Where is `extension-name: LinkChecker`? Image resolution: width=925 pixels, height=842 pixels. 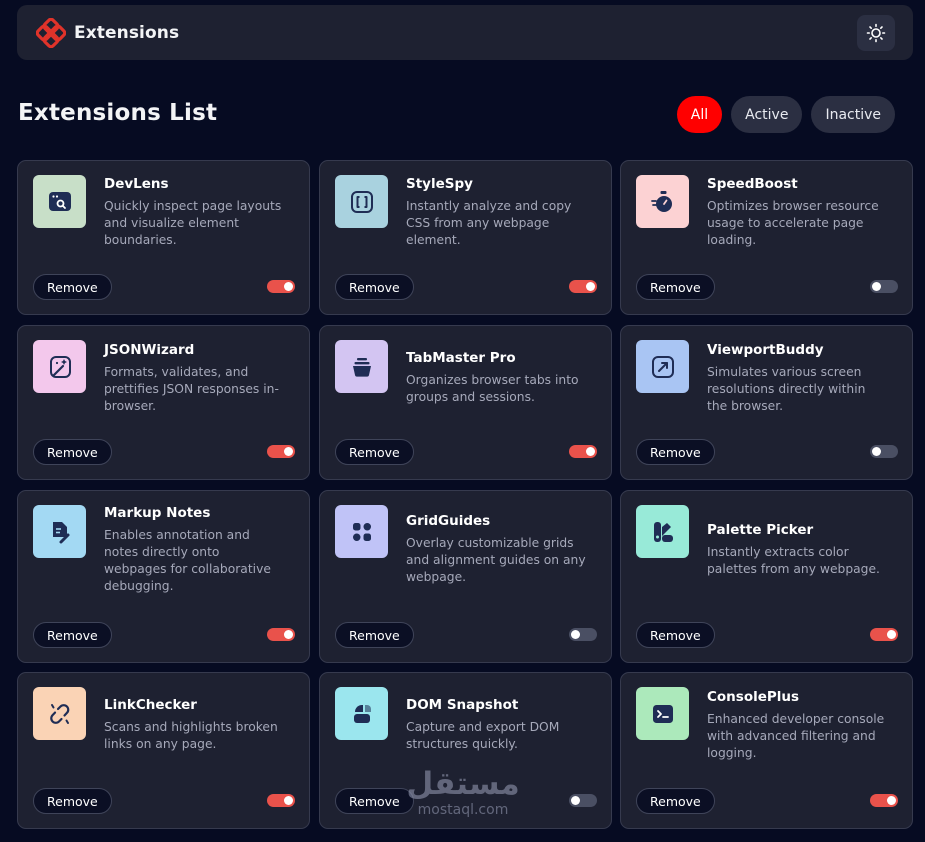
extension-name: LinkChecker is located at coordinates (150, 705).